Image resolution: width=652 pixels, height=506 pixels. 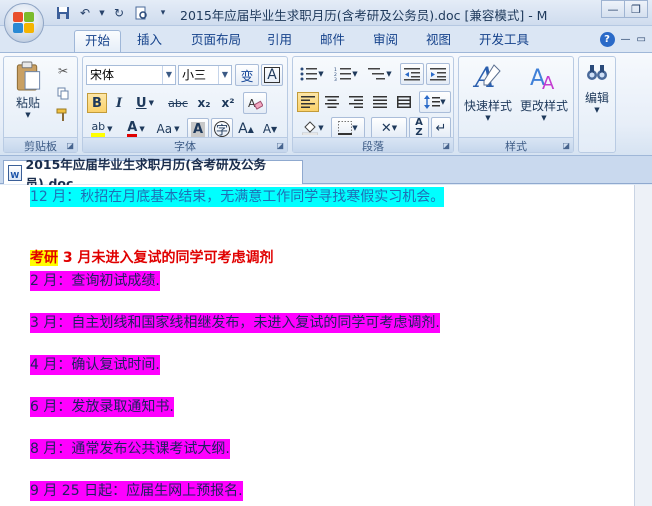 I want to click on line-spacing-button: ▼, so click(x=435, y=102).